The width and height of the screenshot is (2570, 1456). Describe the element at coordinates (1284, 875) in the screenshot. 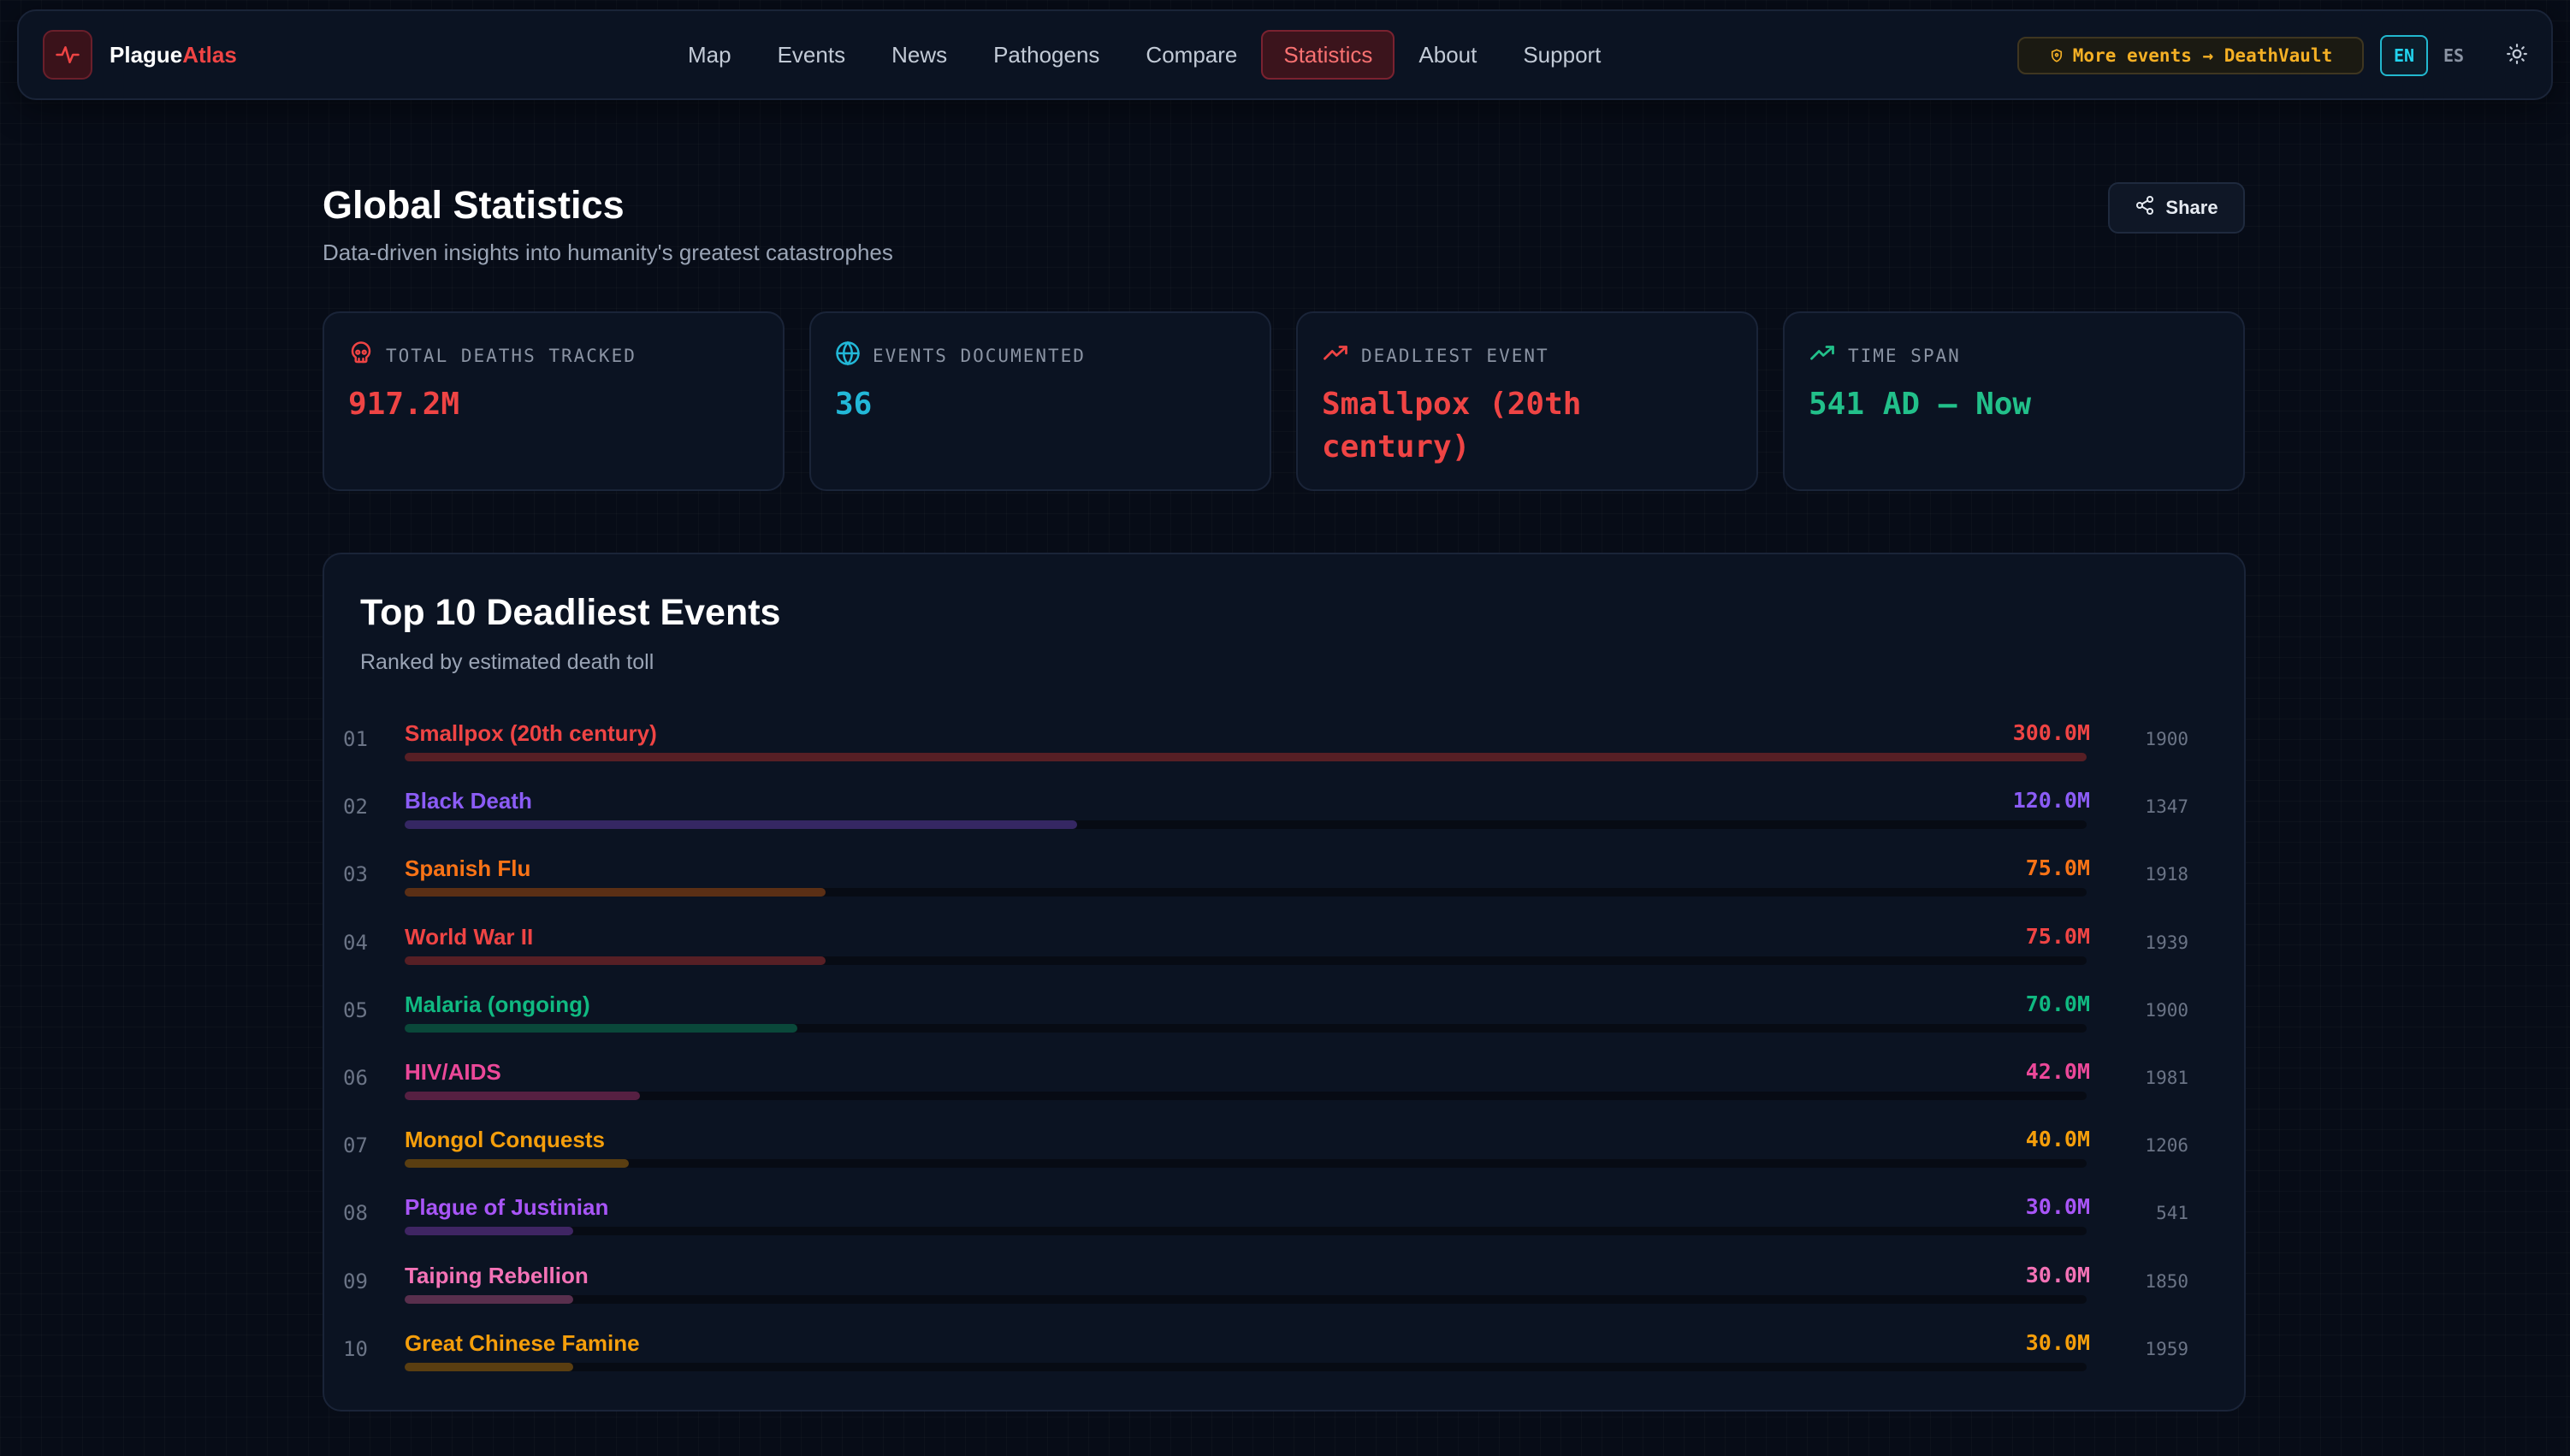

I see `ranking-row: 03 Spanish Flu 75.0M 1918` at that location.